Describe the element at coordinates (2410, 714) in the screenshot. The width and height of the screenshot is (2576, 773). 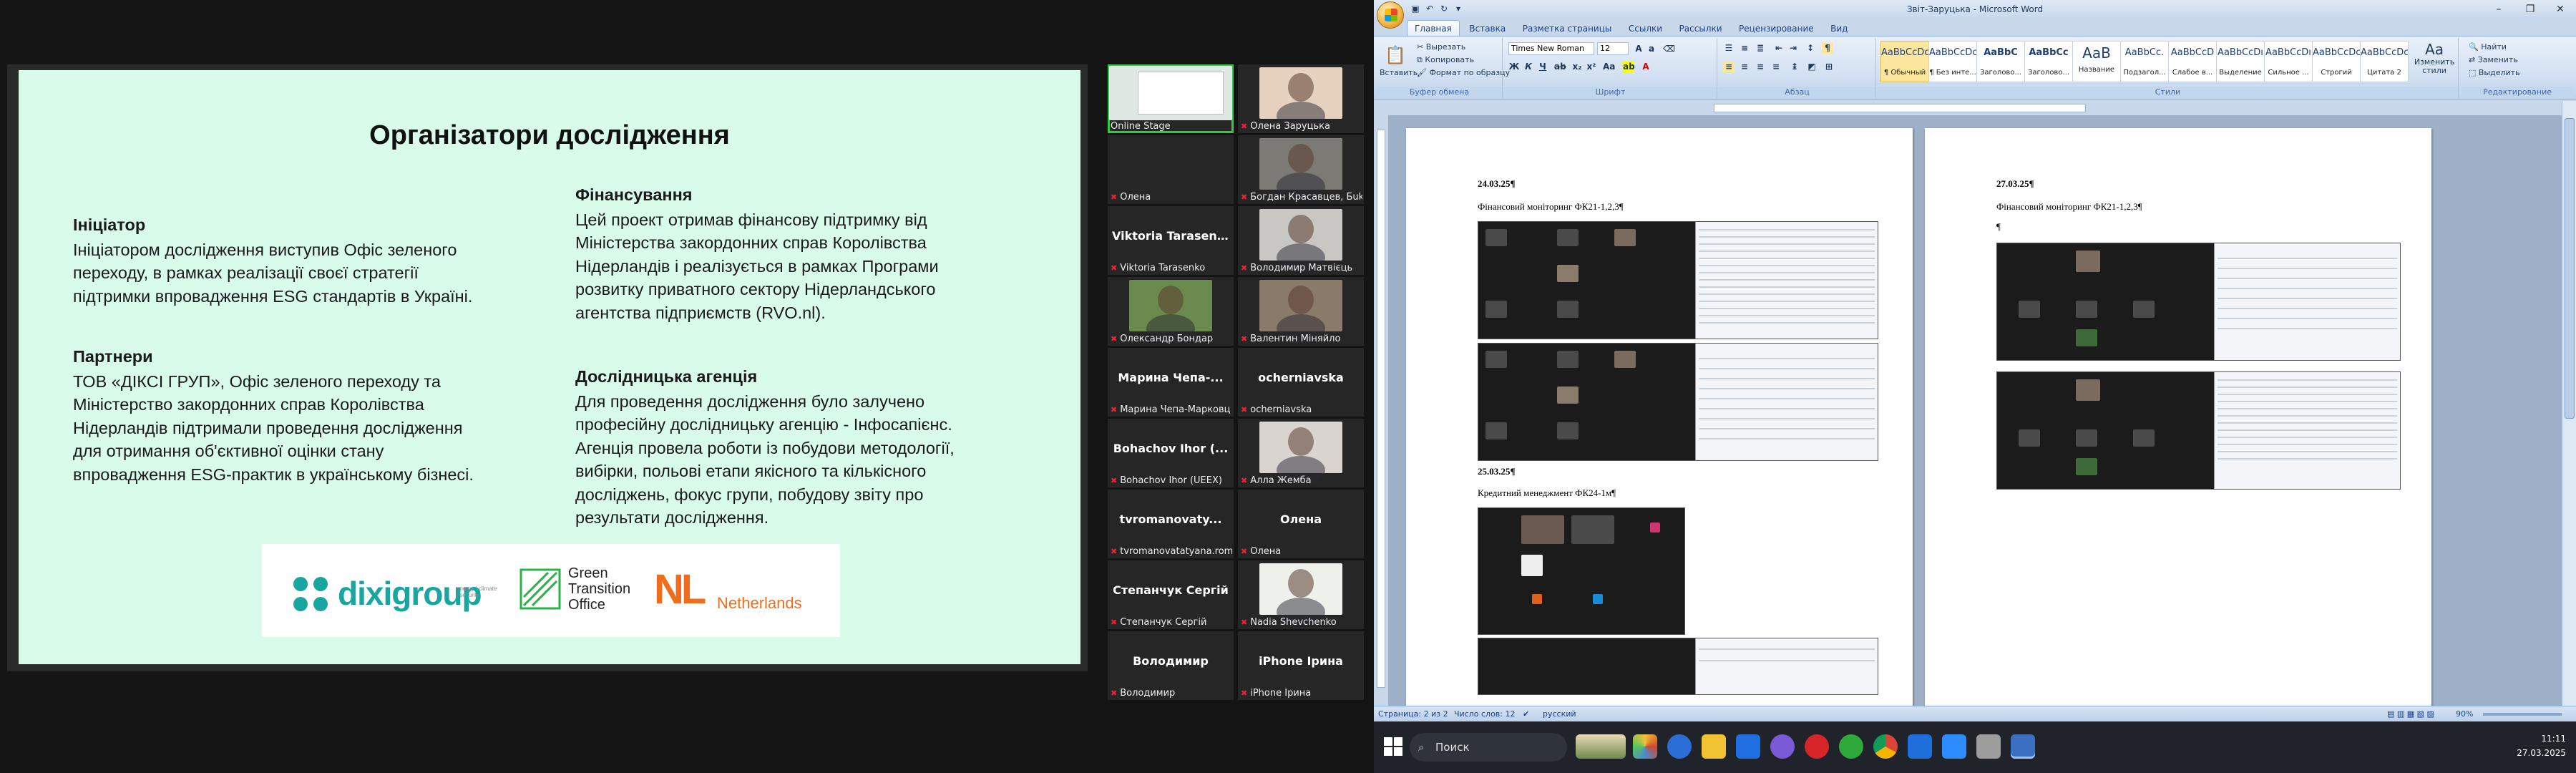
I see `view-buttons: ▤ ▥ ▦ ▧ ▨` at that location.